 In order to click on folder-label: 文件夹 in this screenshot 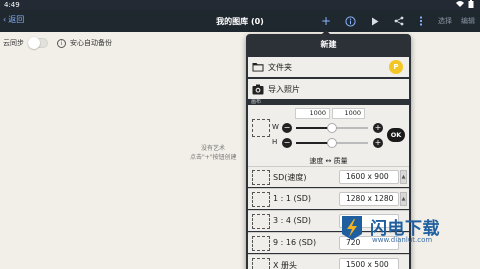, I will do `click(280, 67)`.